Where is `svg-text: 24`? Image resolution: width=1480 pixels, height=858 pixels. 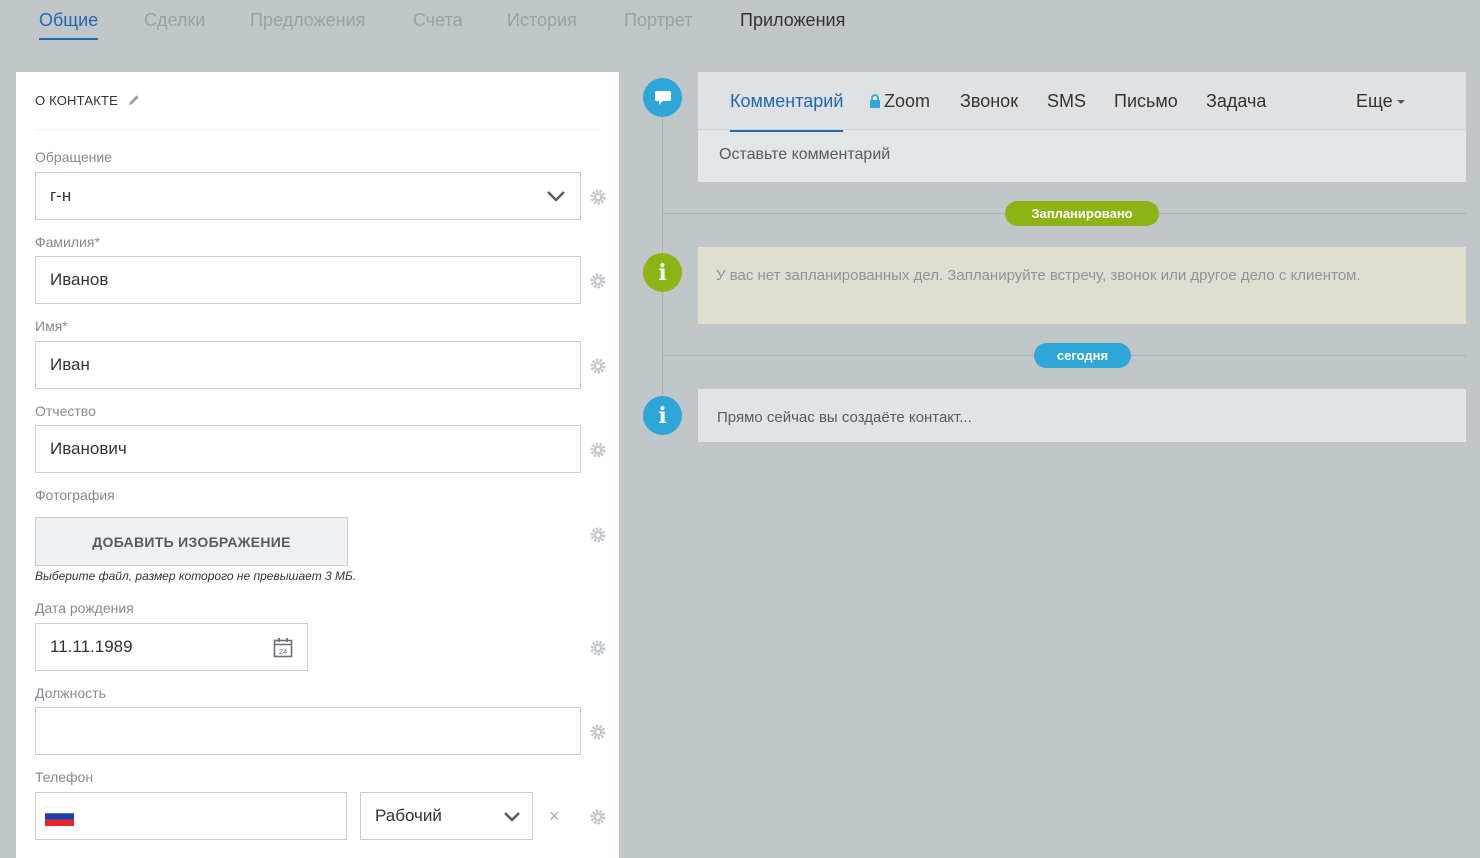 svg-text: 24 is located at coordinates (283, 651).